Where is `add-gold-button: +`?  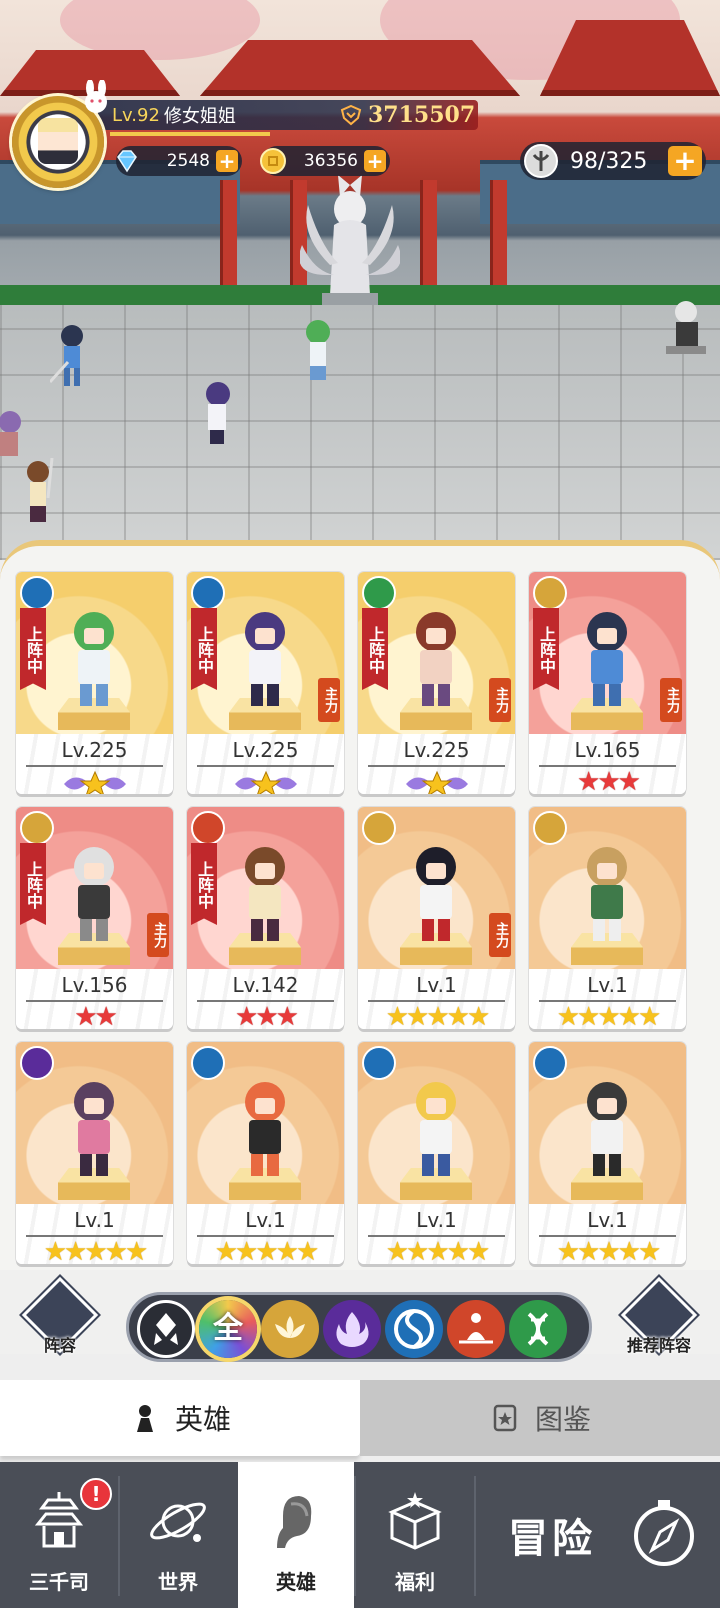
add-gold-button: + is located at coordinates (375, 161).